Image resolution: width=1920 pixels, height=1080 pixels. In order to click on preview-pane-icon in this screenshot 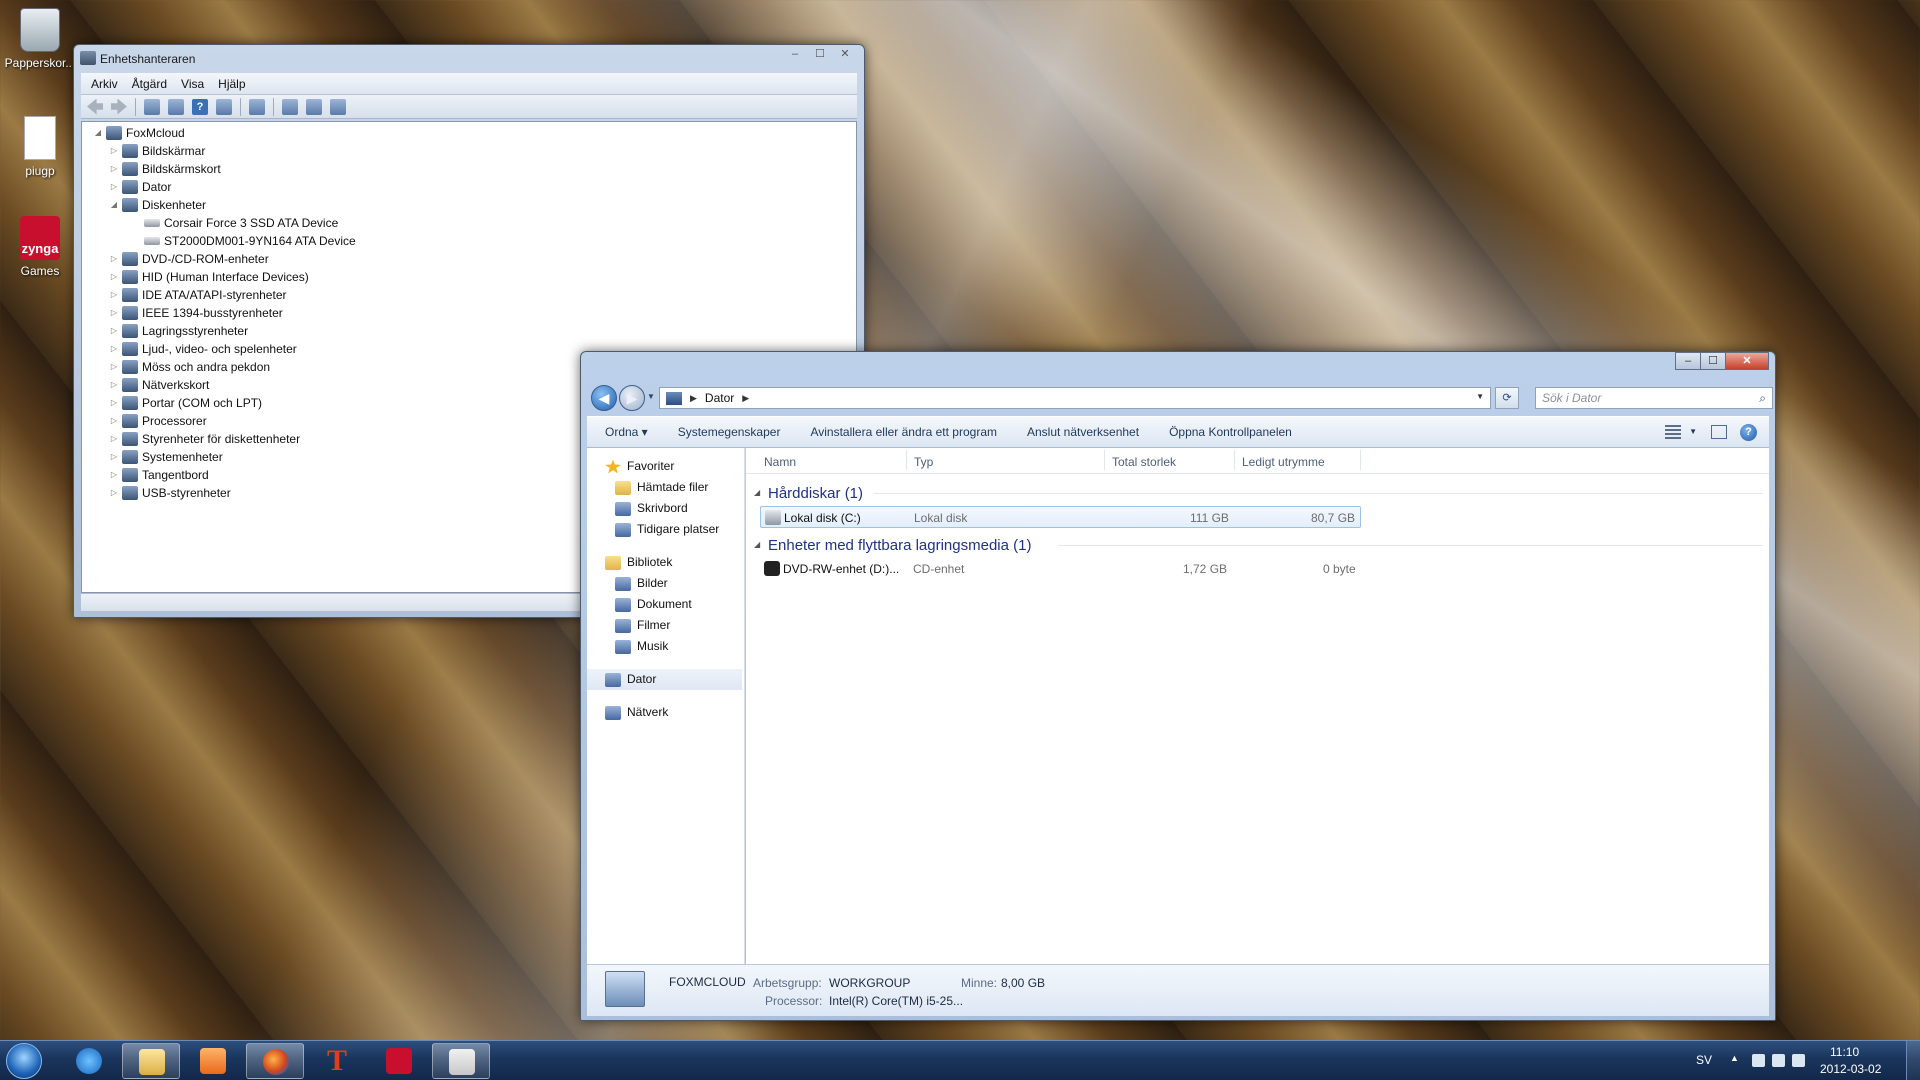, I will do `click(1719, 432)`.